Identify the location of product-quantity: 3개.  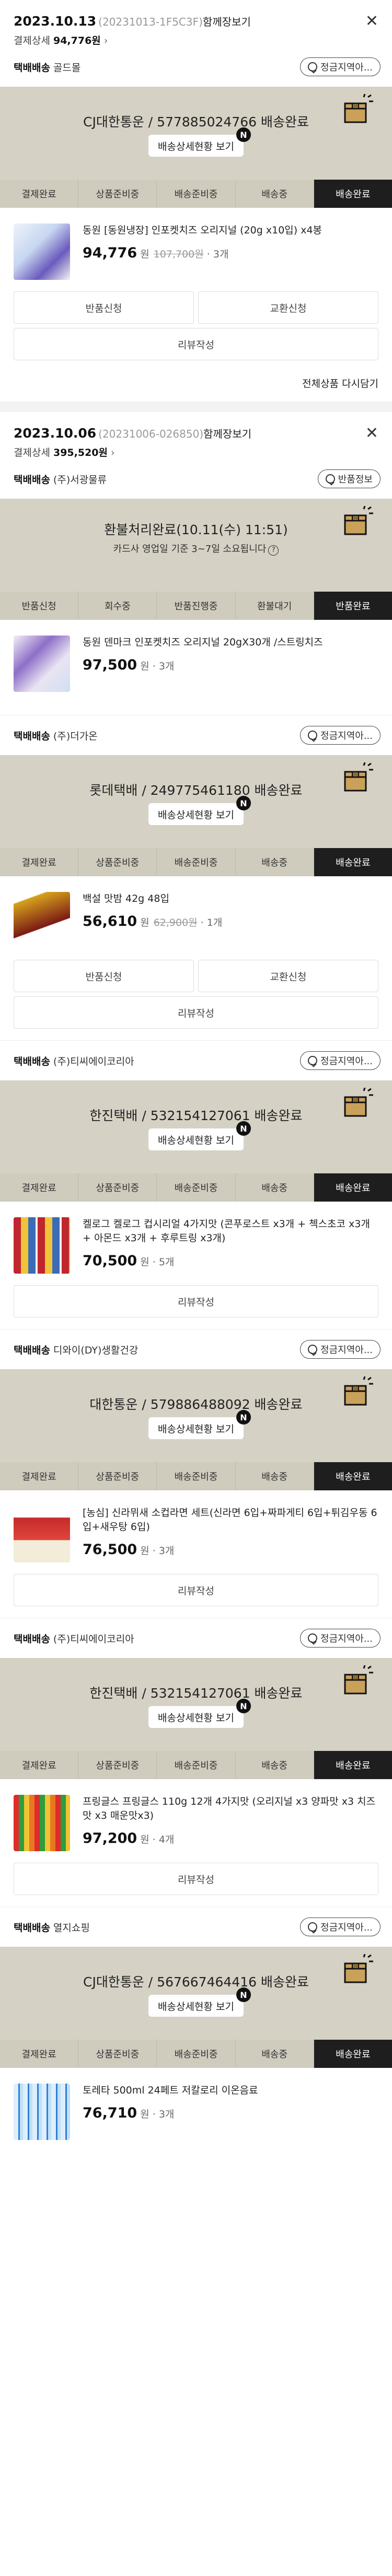
(166, 666).